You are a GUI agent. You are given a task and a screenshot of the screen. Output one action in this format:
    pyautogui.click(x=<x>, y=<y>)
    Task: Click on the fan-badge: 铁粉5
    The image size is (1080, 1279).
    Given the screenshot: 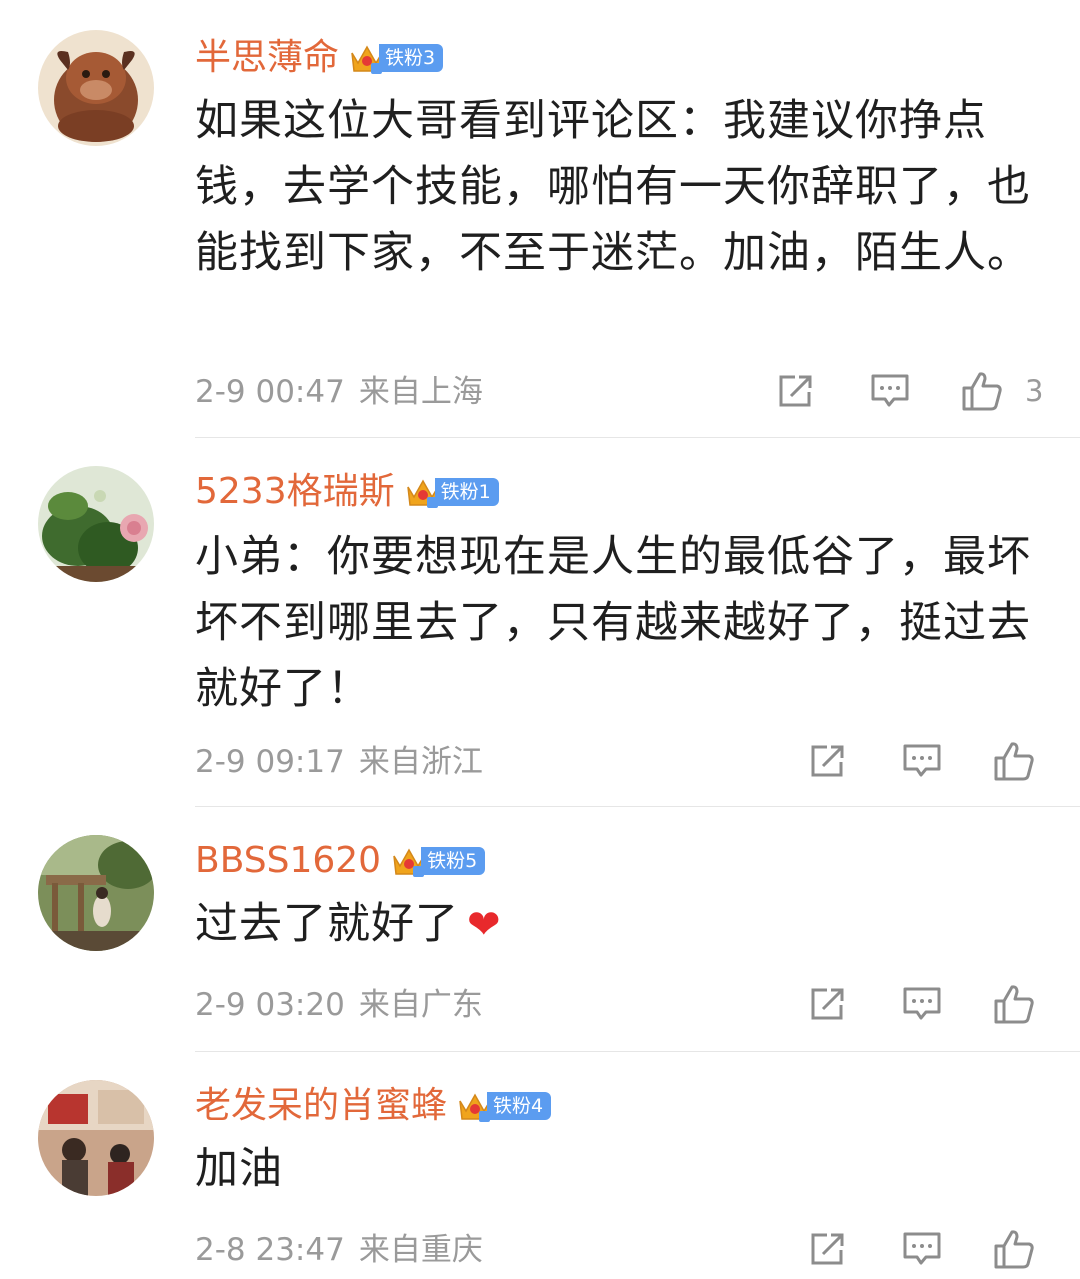 What is the action you would take?
    pyautogui.click(x=438, y=861)
    